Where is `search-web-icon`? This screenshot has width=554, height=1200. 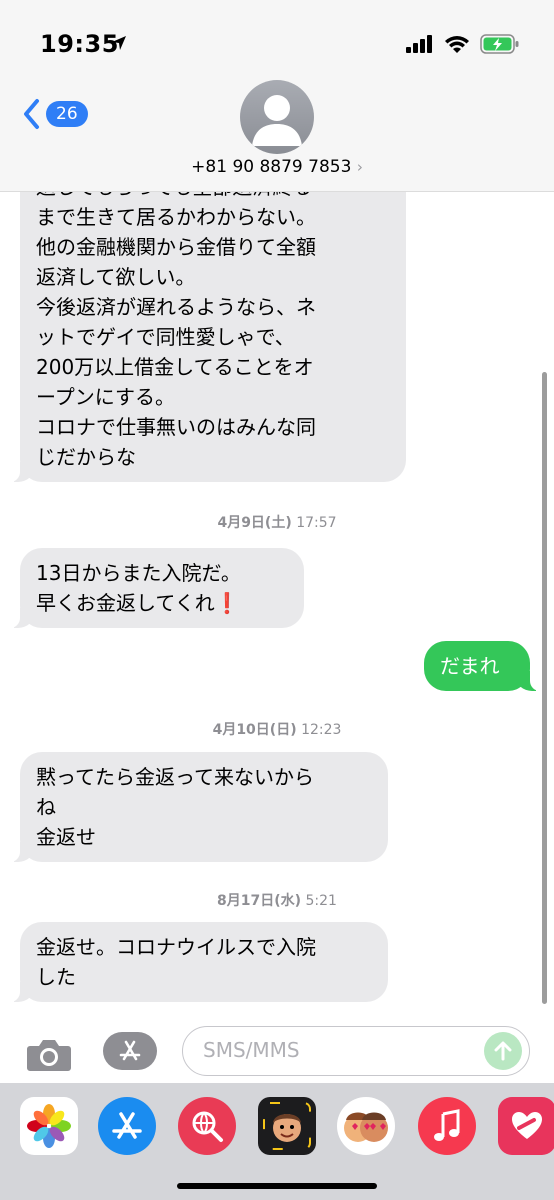 search-web-icon is located at coordinates (207, 1126).